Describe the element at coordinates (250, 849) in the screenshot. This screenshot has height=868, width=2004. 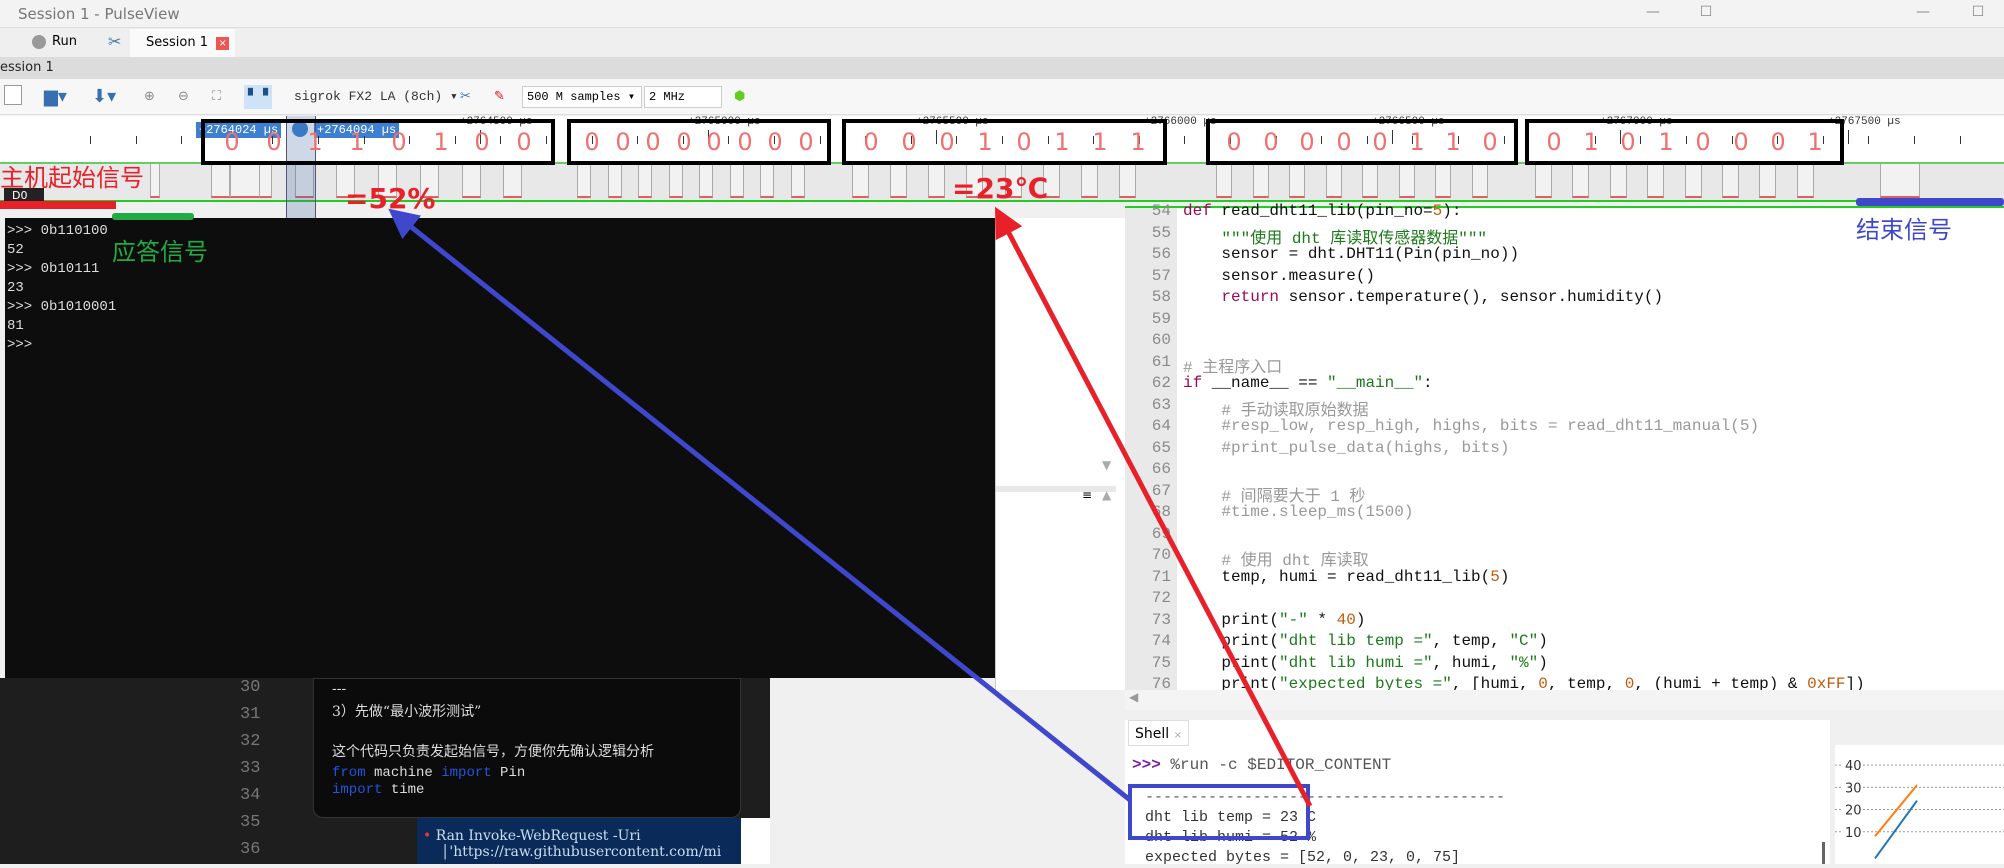
I see `line-number: 36` at that location.